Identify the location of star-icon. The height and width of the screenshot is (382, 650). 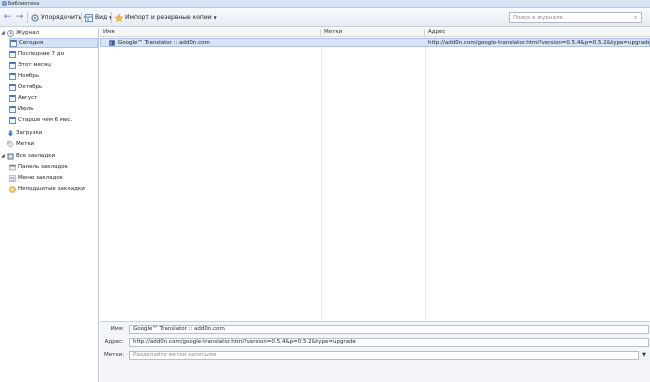
(119, 17).